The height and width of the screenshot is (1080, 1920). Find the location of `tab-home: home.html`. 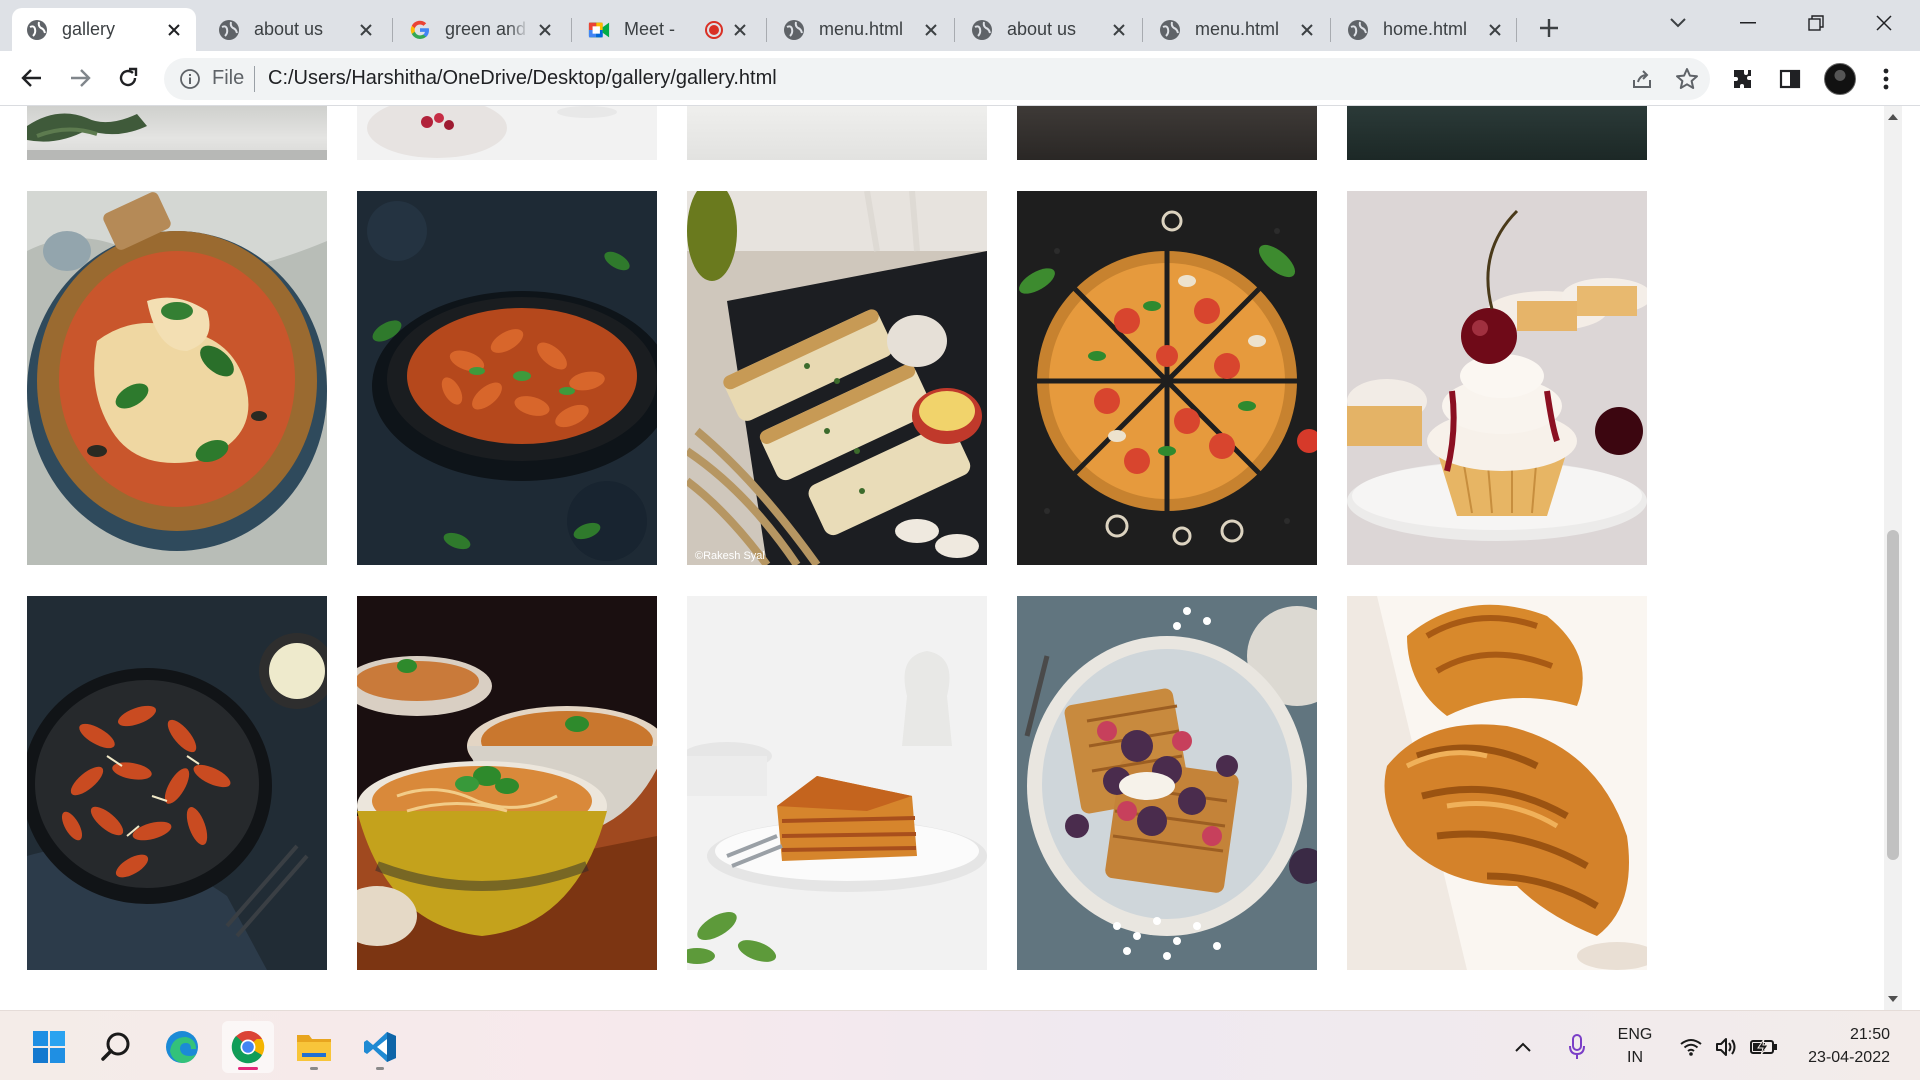

tab-home: home.html is located at coordinates (1425, 29).